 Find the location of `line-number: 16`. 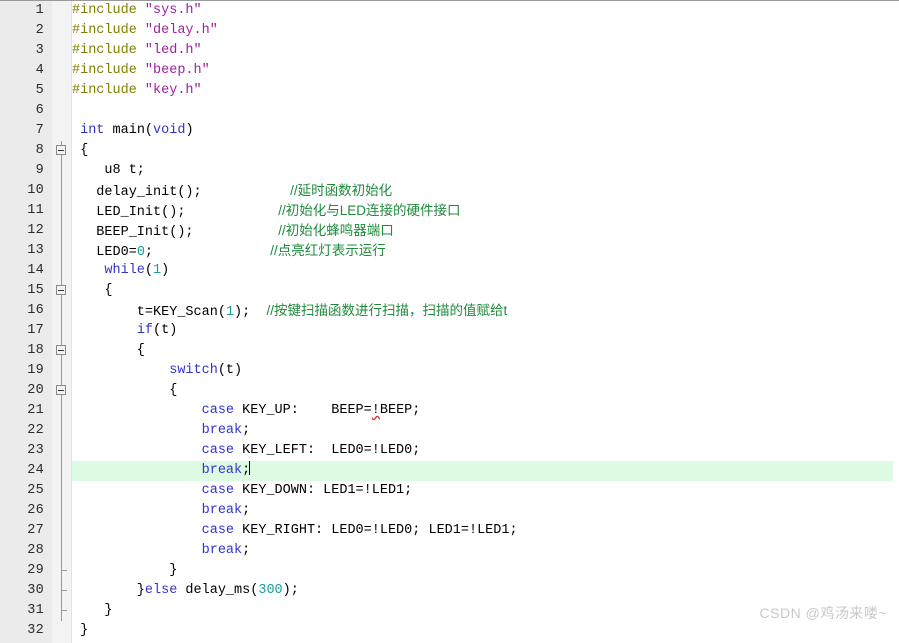

line-number: 16 is located at coordinates (35, 310).